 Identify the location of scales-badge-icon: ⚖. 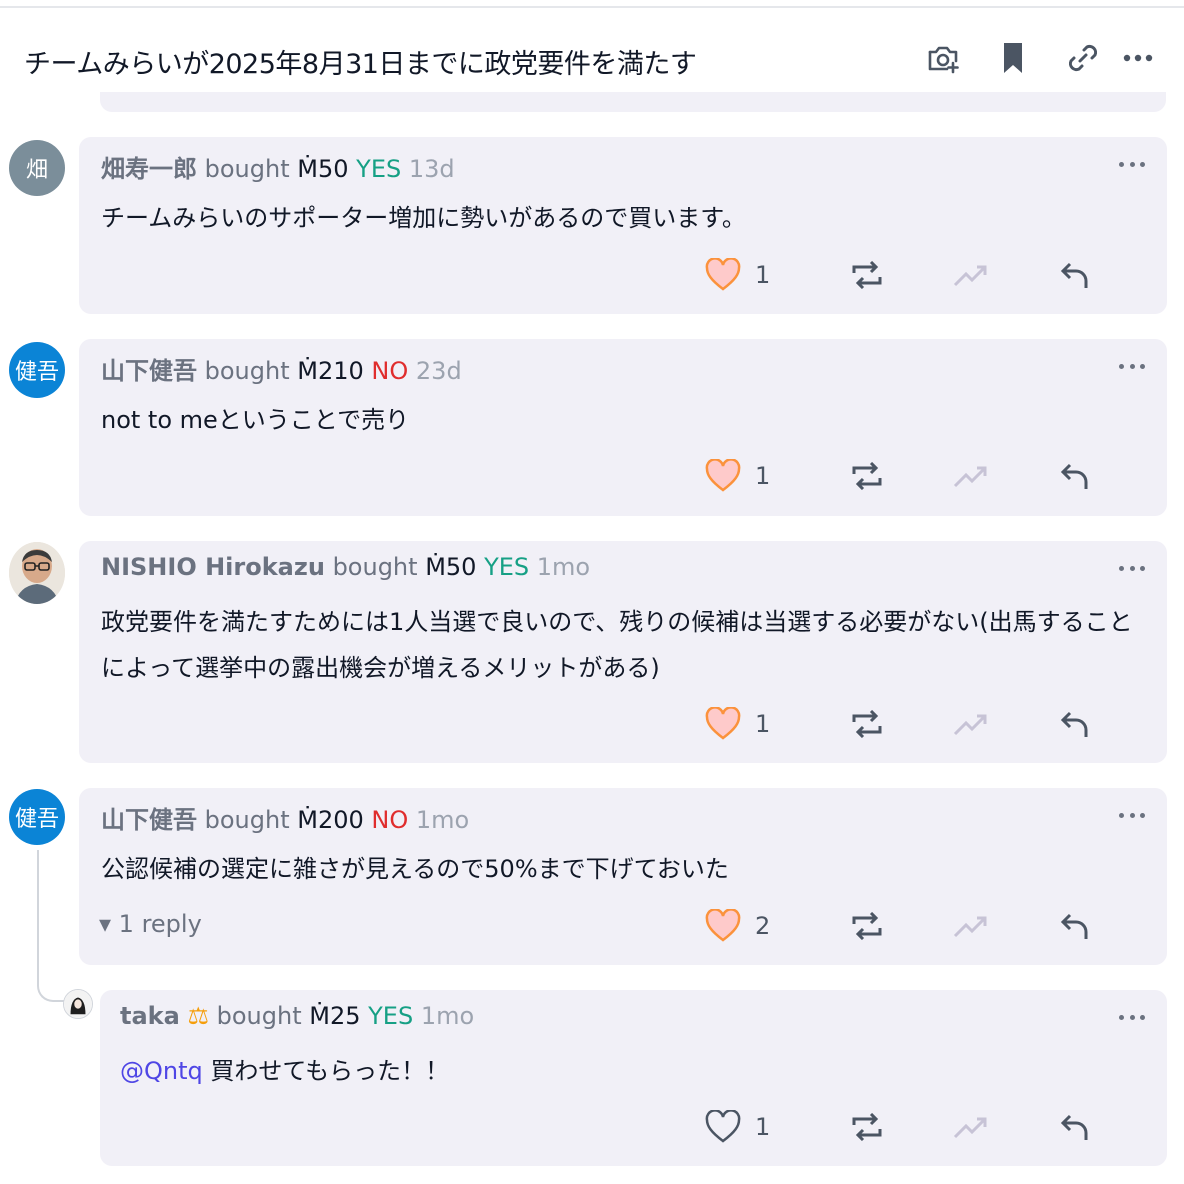
(198, 1016).